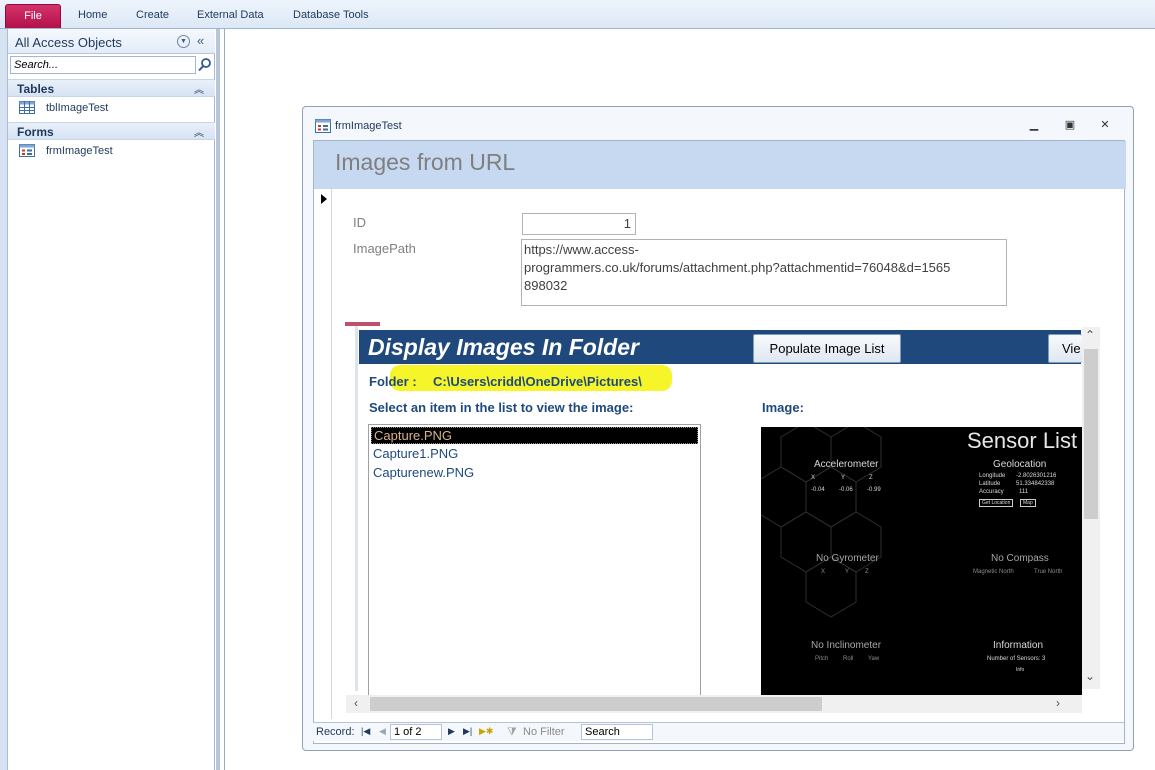  I want to click on accelerometer-title: Accelerometer, so click(846, 464).